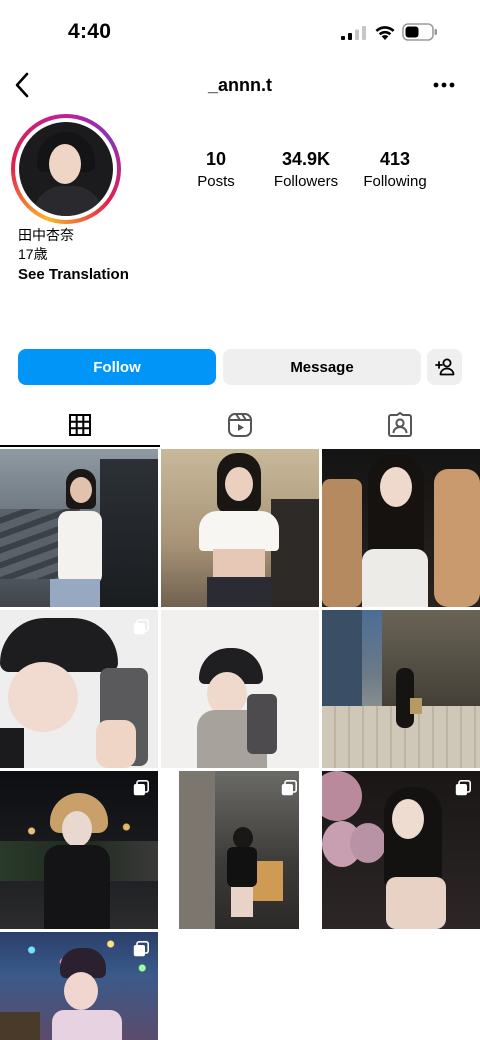 Image resolution: width=480 pixels, height=1040 pixels. I want to click on posts-count: 10 Posts, so click(216, 169).